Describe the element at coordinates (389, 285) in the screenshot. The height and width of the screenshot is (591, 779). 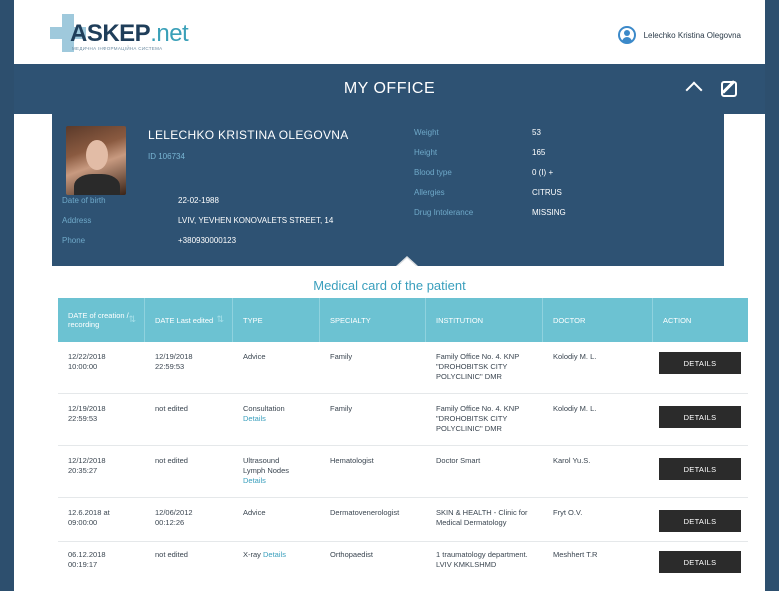
I see `medical-card-title: Medical card of the patient` at that location.